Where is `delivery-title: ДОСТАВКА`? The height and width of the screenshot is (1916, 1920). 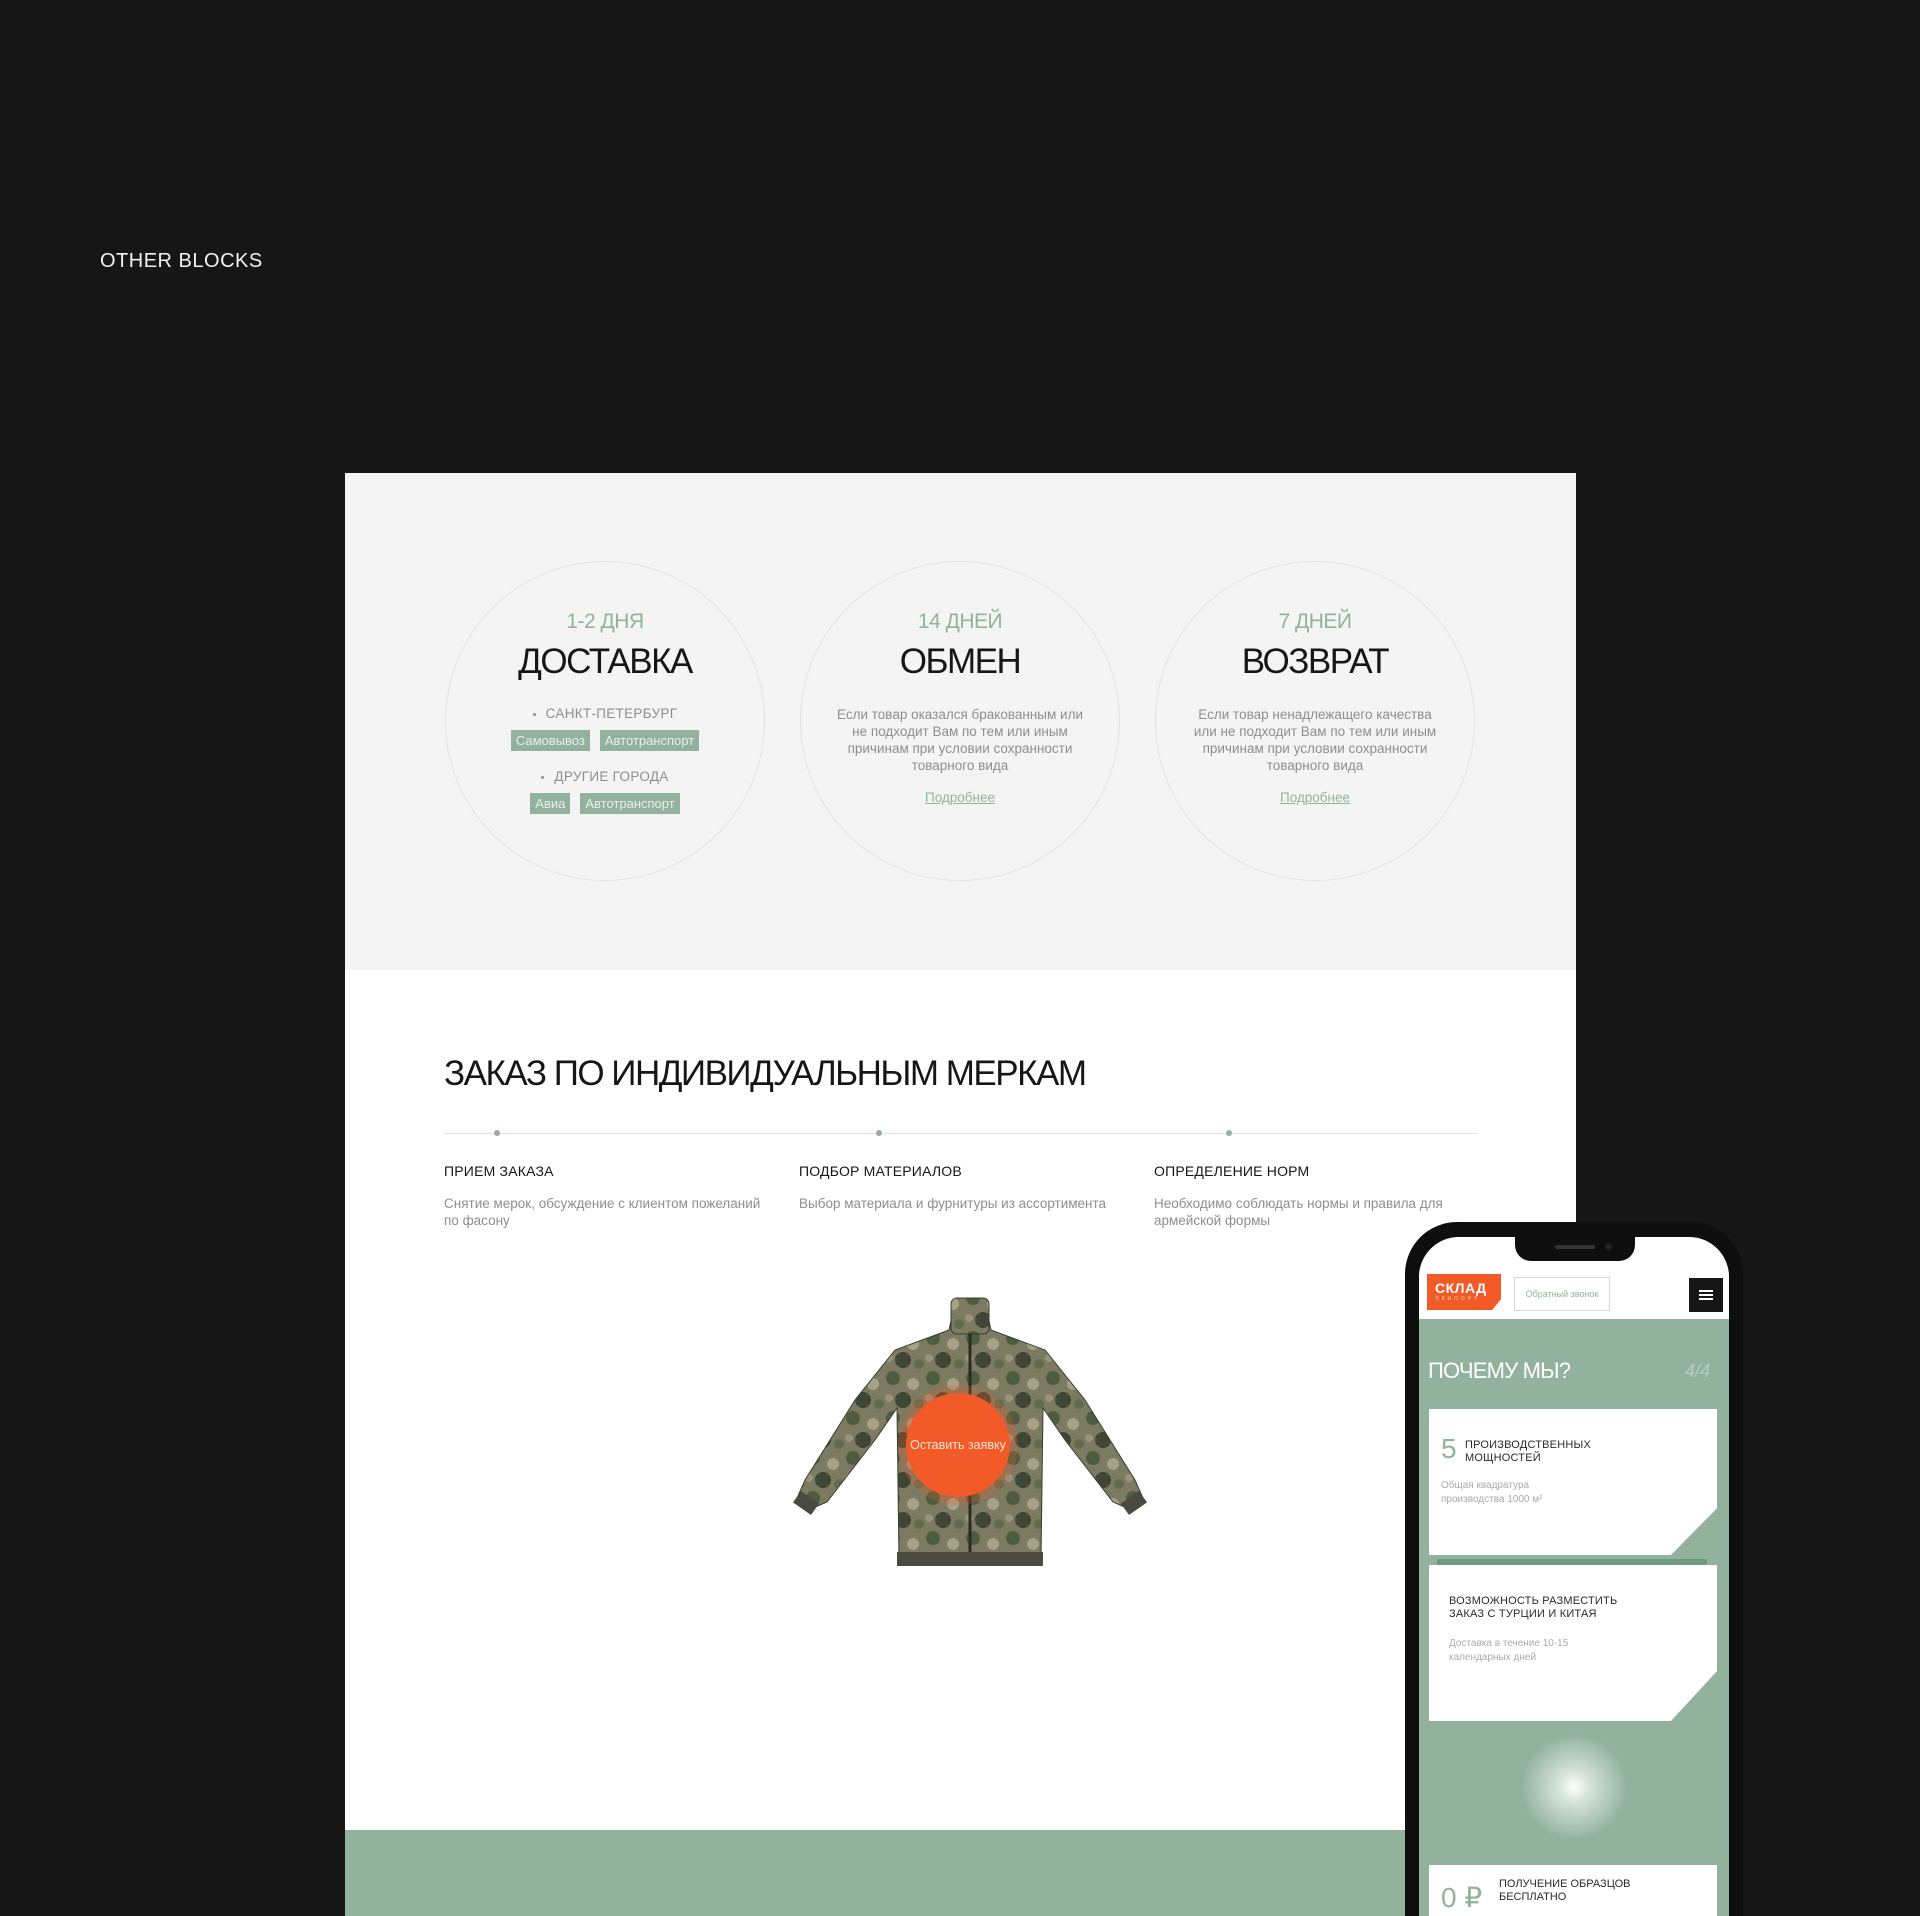 delivery-title: ДОСТАВКА is located at coordinates (605, 661).